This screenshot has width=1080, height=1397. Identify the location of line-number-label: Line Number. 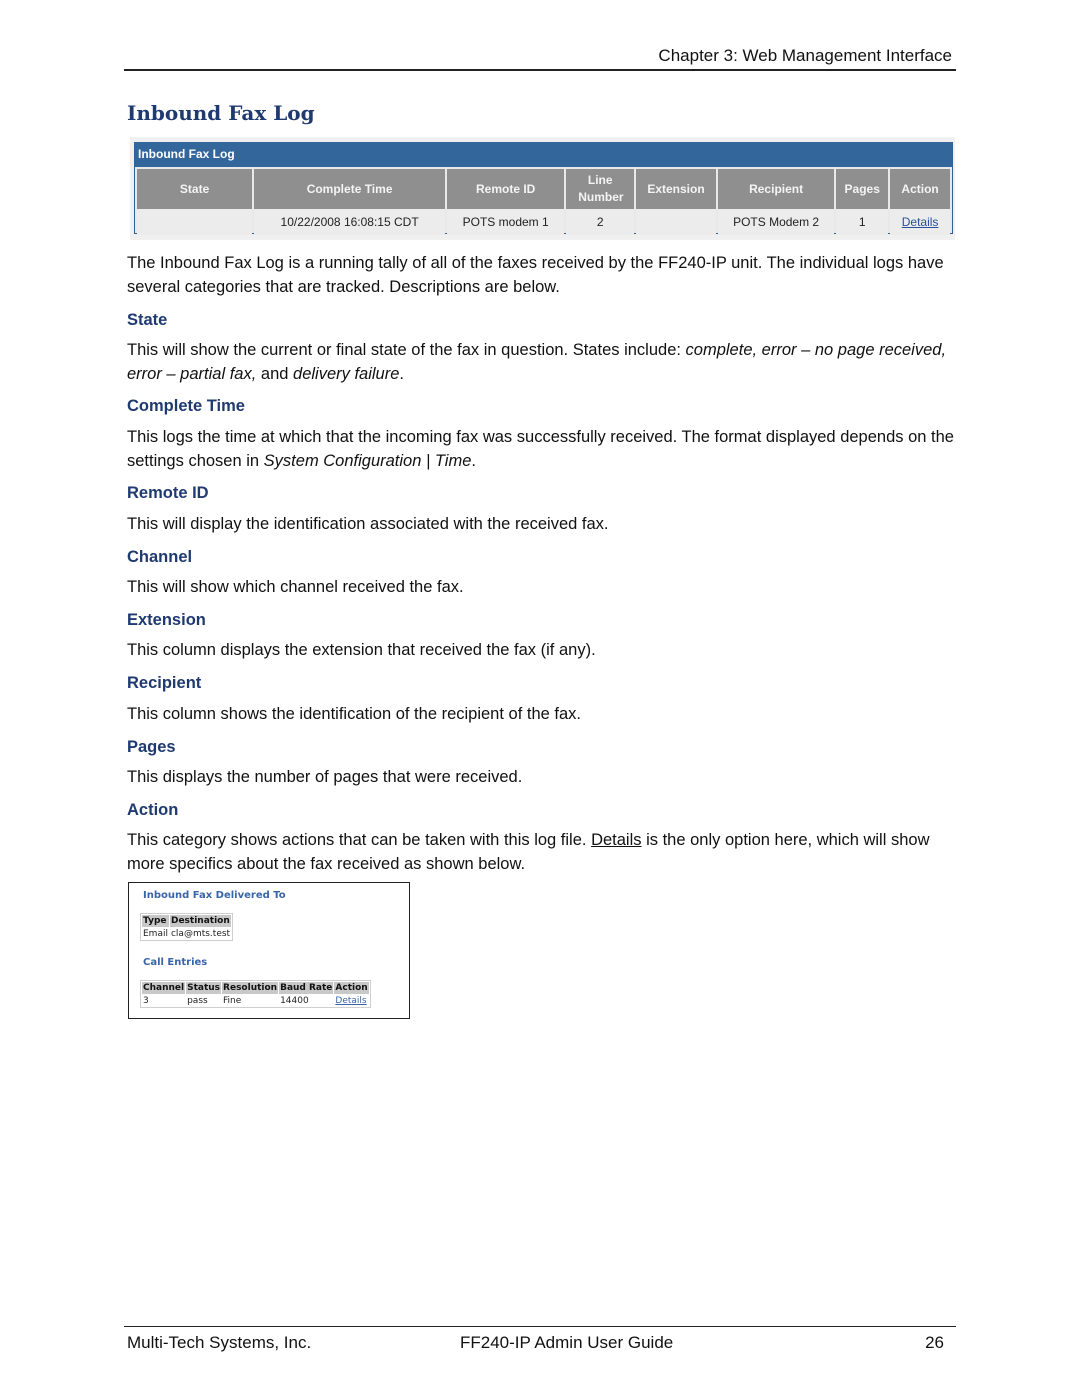
(601, 188).